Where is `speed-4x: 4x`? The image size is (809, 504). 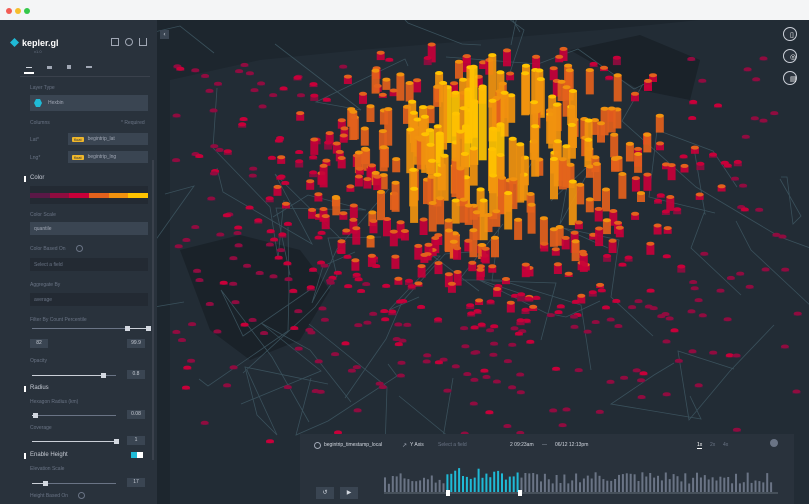 speed-4x: 4x is located at coordinates (725, 445).